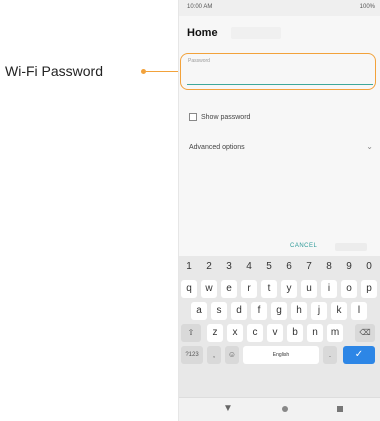  What do you see at coordinates (349, 289) in the screenshot?
I see `key-o: o` at bounding box center [349, 289].